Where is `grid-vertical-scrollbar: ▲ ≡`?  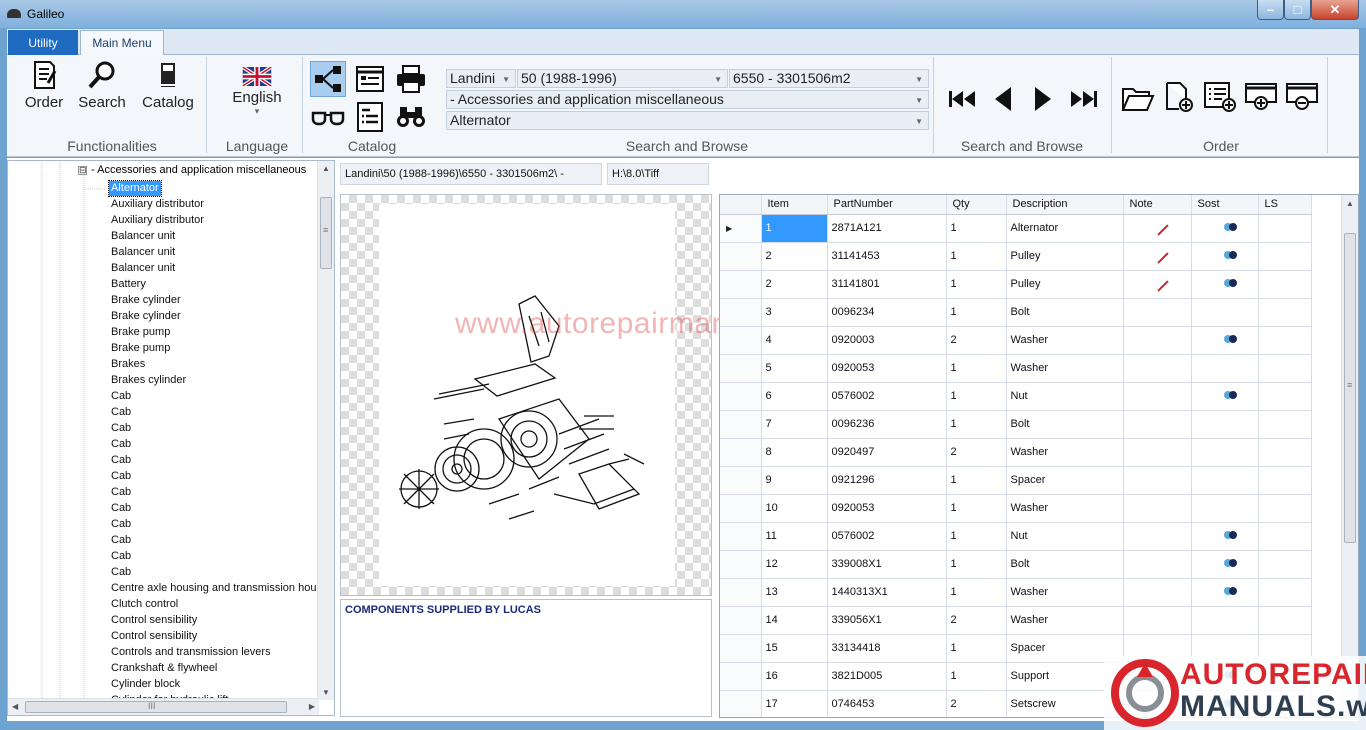
grid-vertical-scrollbar: ▲ ≡ is located at coordinates (1349, 456).